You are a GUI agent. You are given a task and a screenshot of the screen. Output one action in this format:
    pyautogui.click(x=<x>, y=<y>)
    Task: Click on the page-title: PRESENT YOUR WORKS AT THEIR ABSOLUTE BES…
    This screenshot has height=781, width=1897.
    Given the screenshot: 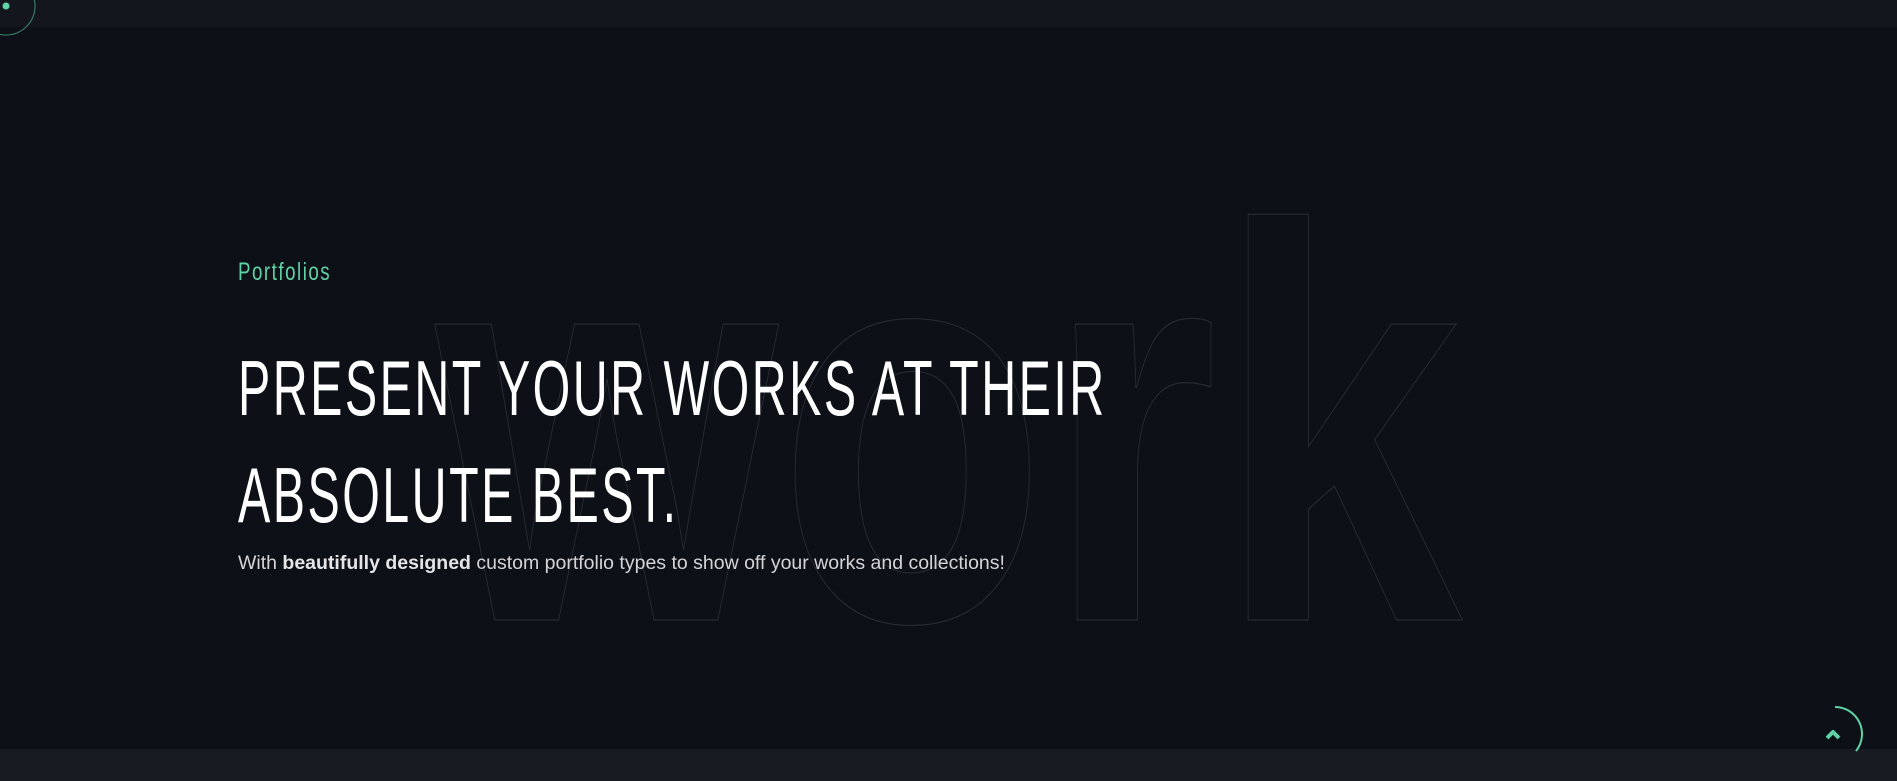 What is the action you would take?
    pyautogui.click(x=672, y=442)
    